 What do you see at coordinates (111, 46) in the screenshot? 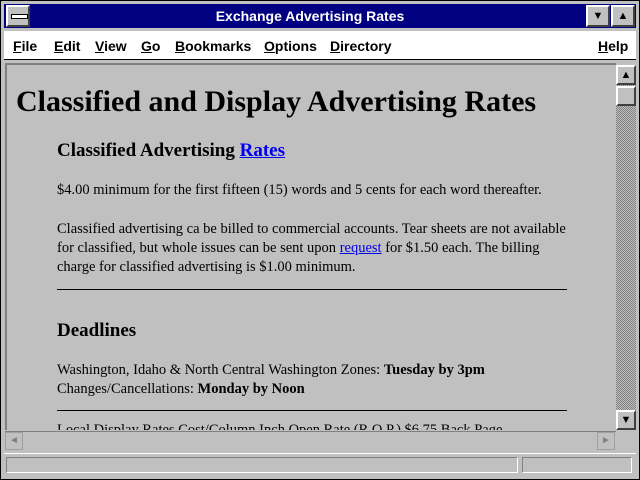
I see `menu-view: View` at bounding box center [111, 46].